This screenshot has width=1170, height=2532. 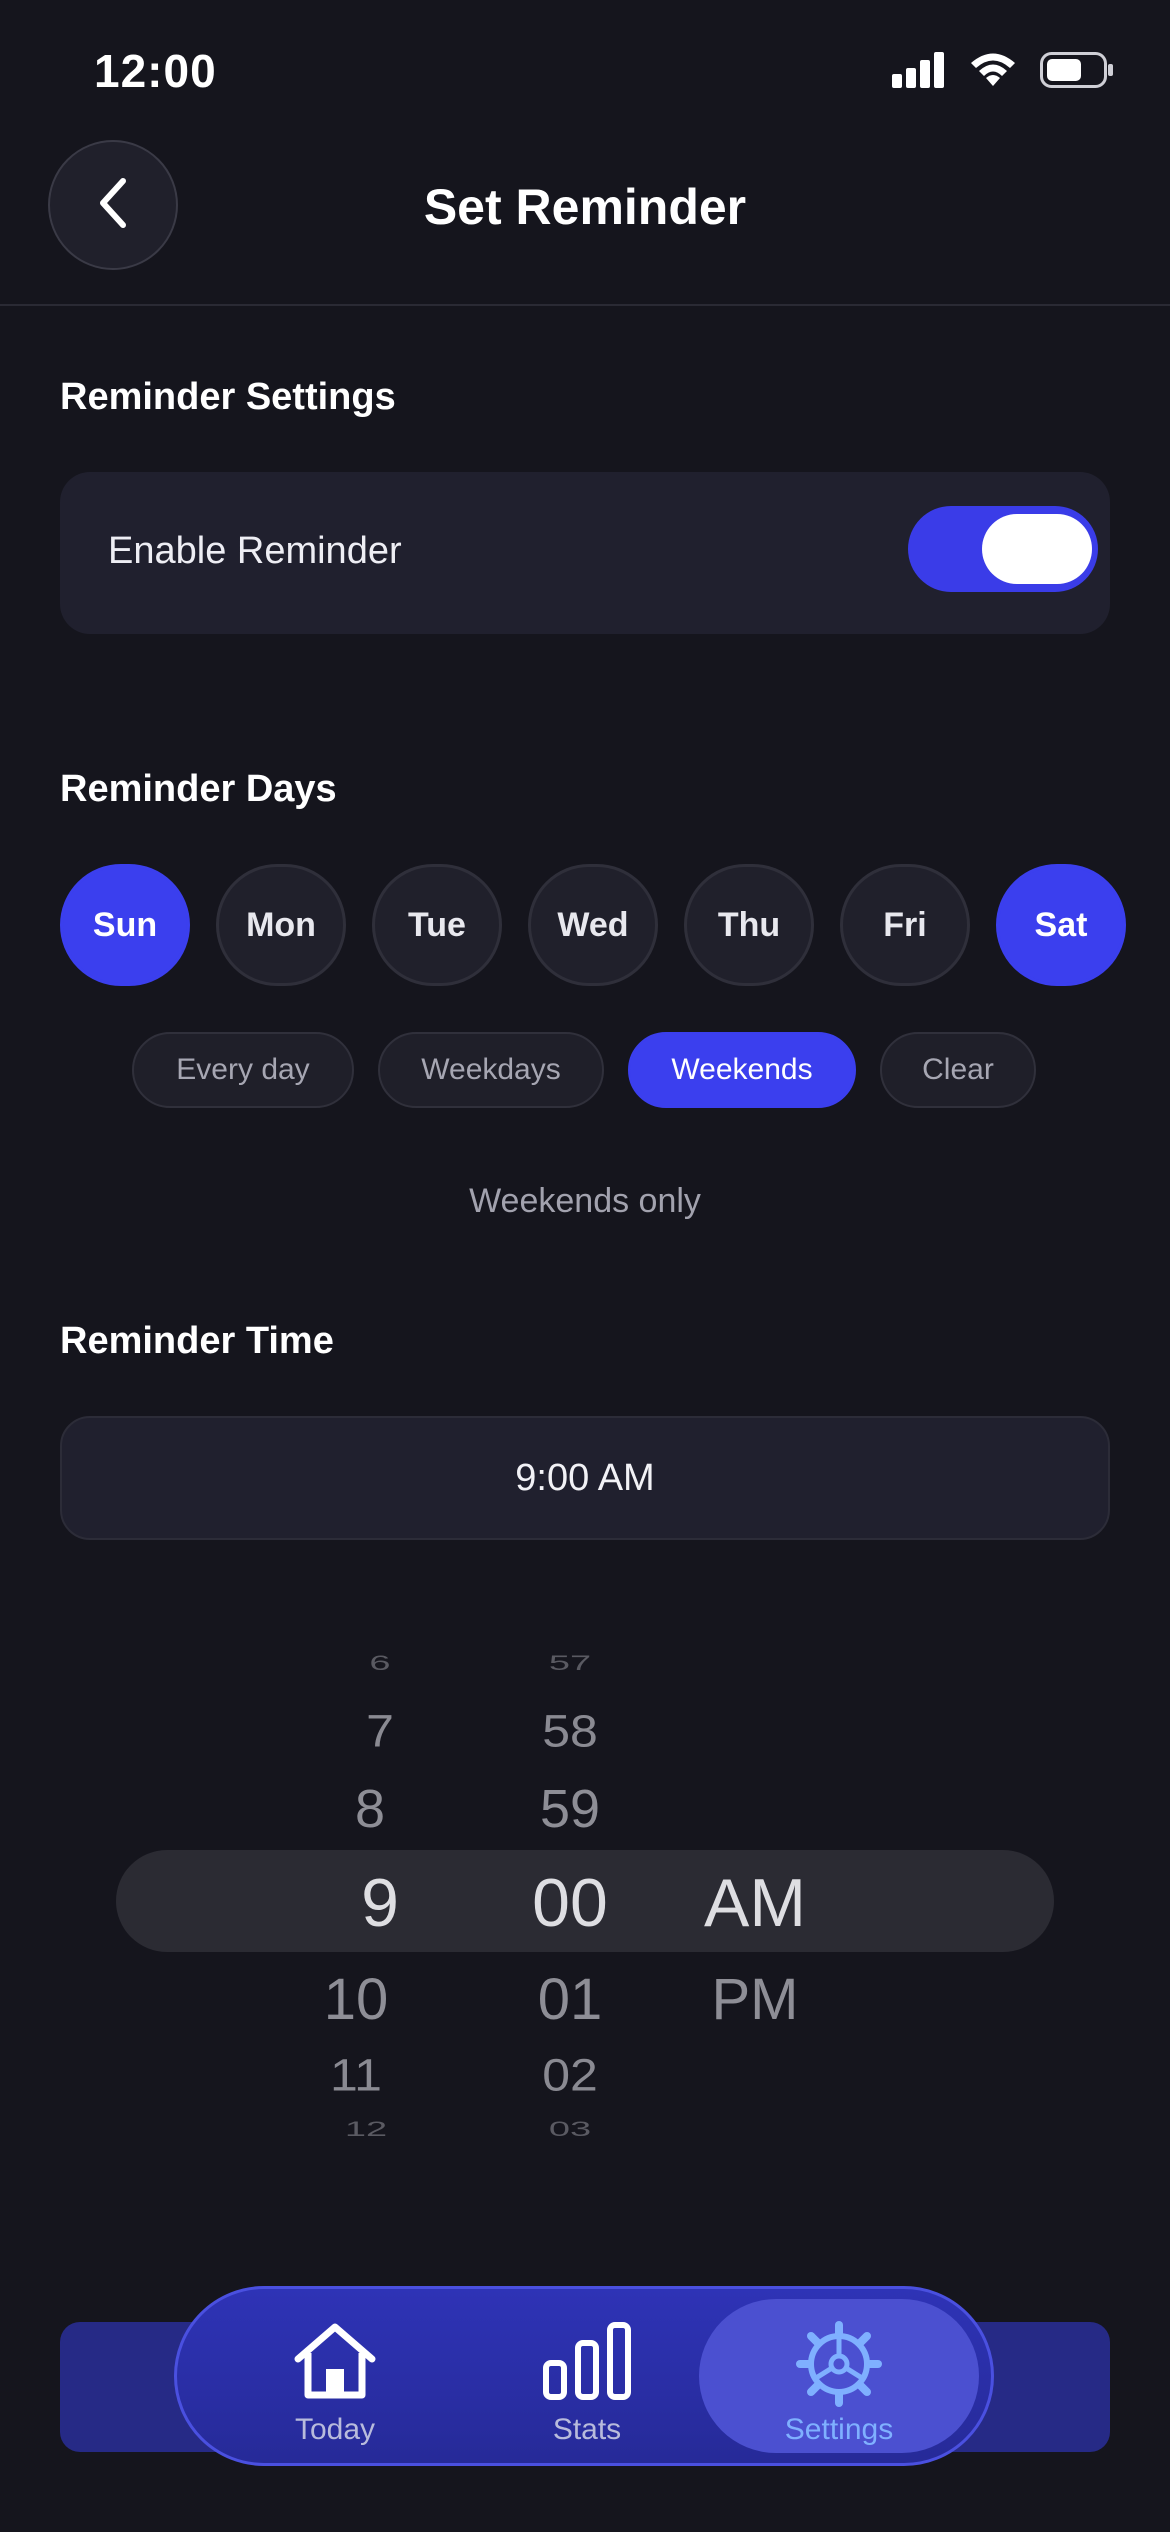 What do you see at coordinates (993, 72) in the screenshot?
I see `wifi-icon` at bounding box center [993, 72].